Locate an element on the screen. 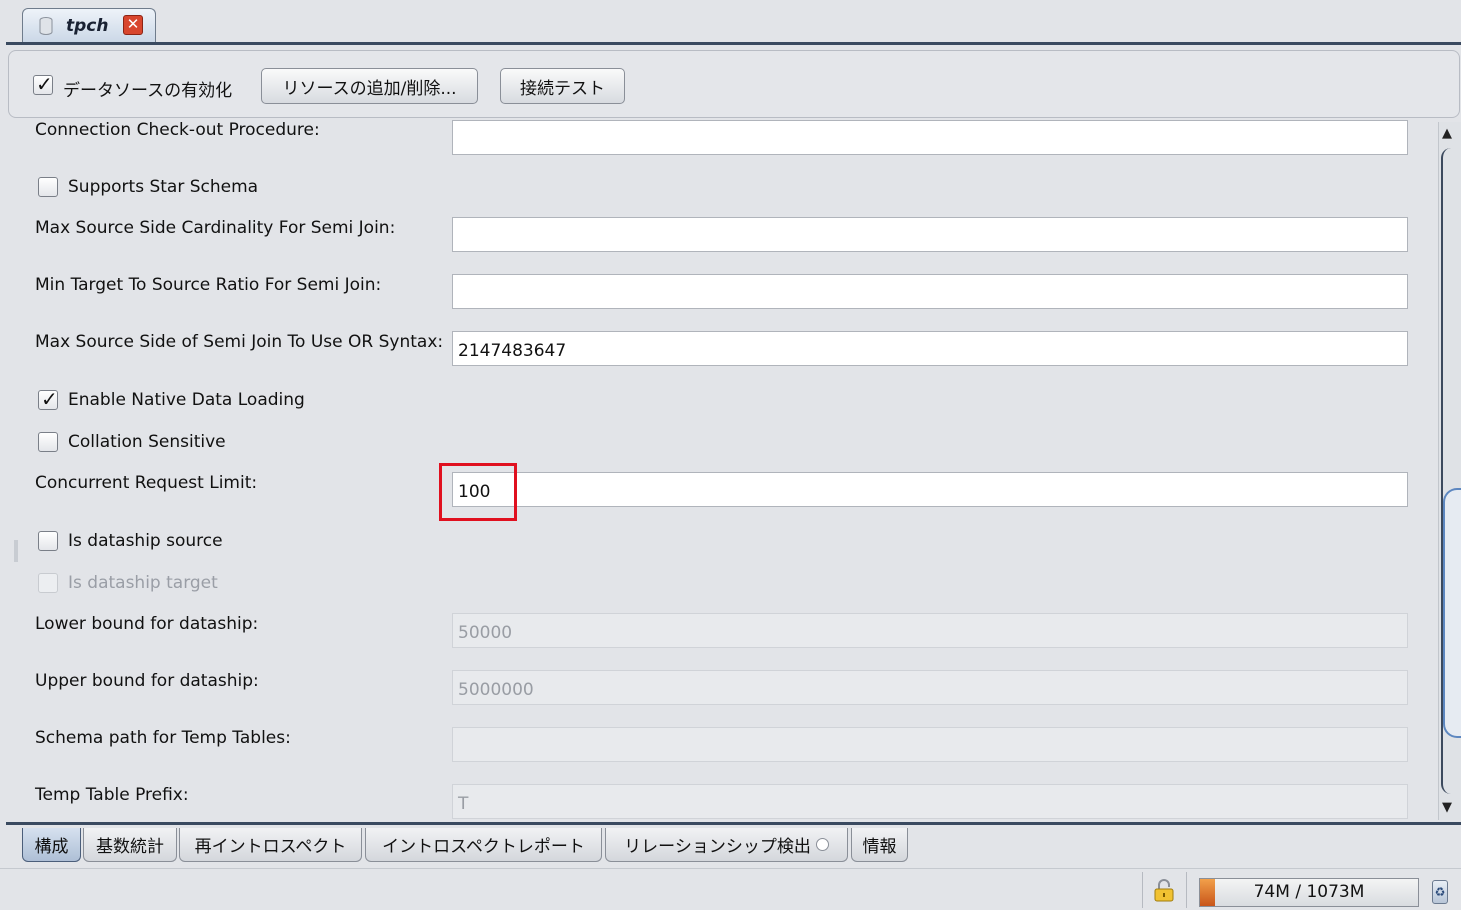 Image resolution: width=1461 pixels, height=910 pixels. tab-introspection-report: イントロスペクトレポート is located at coordinates (483, 845).